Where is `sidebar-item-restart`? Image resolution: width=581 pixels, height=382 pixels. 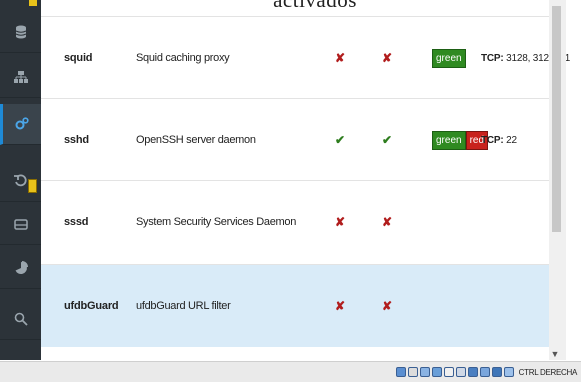 sidebar-item-restart is located at coordinates (20, 181).